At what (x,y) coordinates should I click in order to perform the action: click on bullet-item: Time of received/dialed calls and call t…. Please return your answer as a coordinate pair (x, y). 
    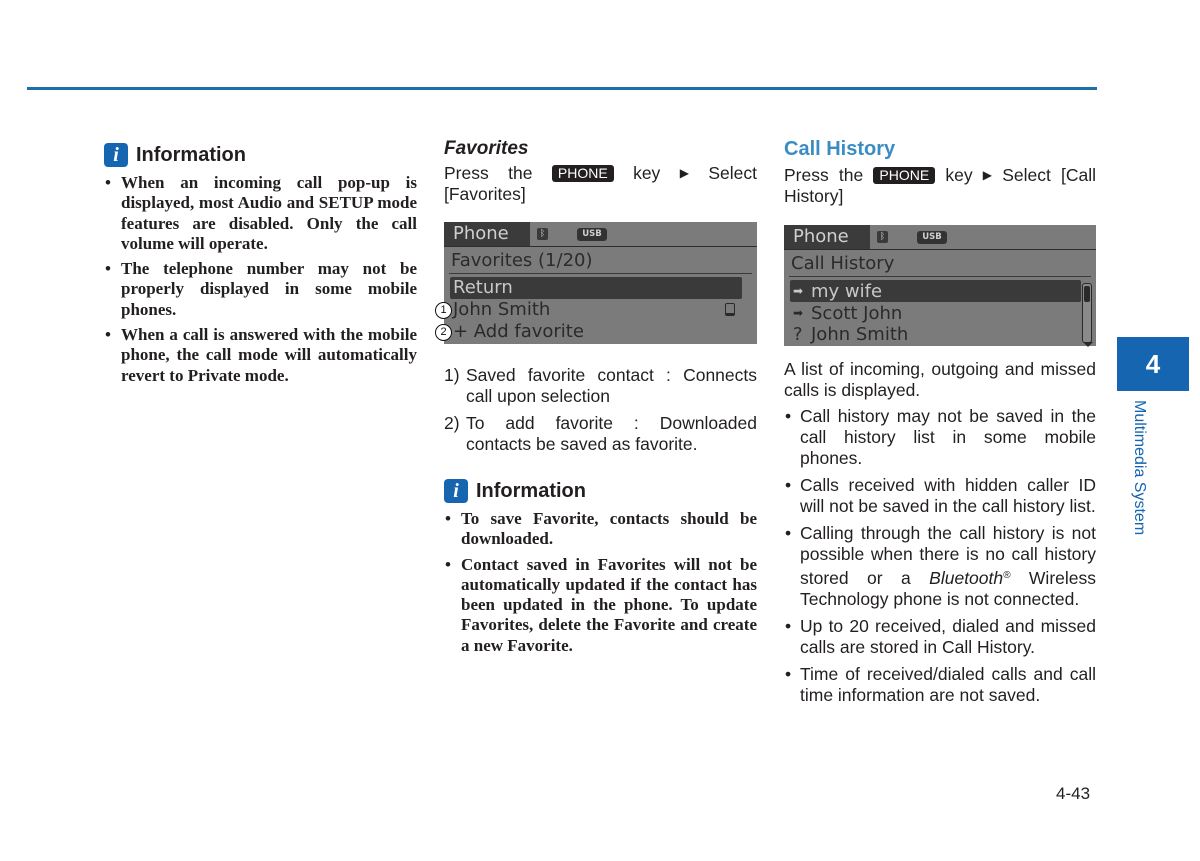
    Looking at the image, I should click on (940, 685).